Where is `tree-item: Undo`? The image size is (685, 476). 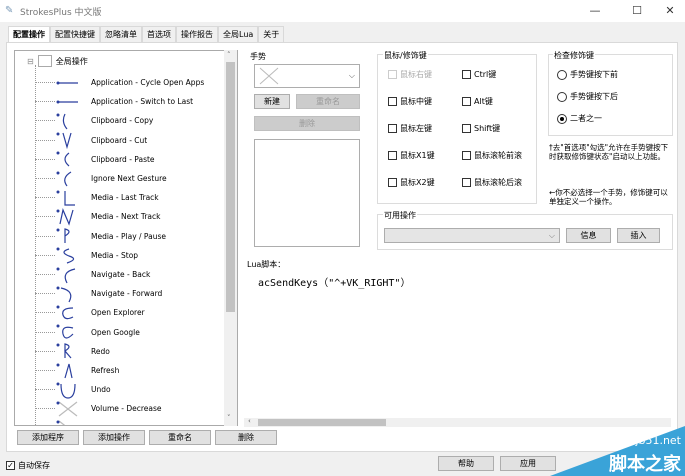
tree-item: Undo is located at coordinates (73, 389).